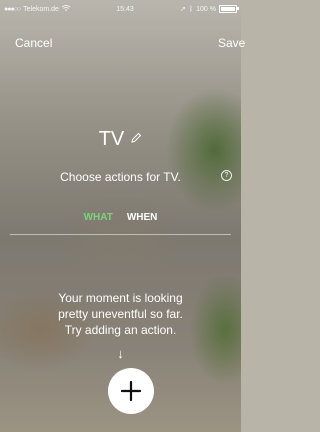  Describe the element at coordinates (98, 217) in the screenshot. I see `tab-what: WHAT` at that location.